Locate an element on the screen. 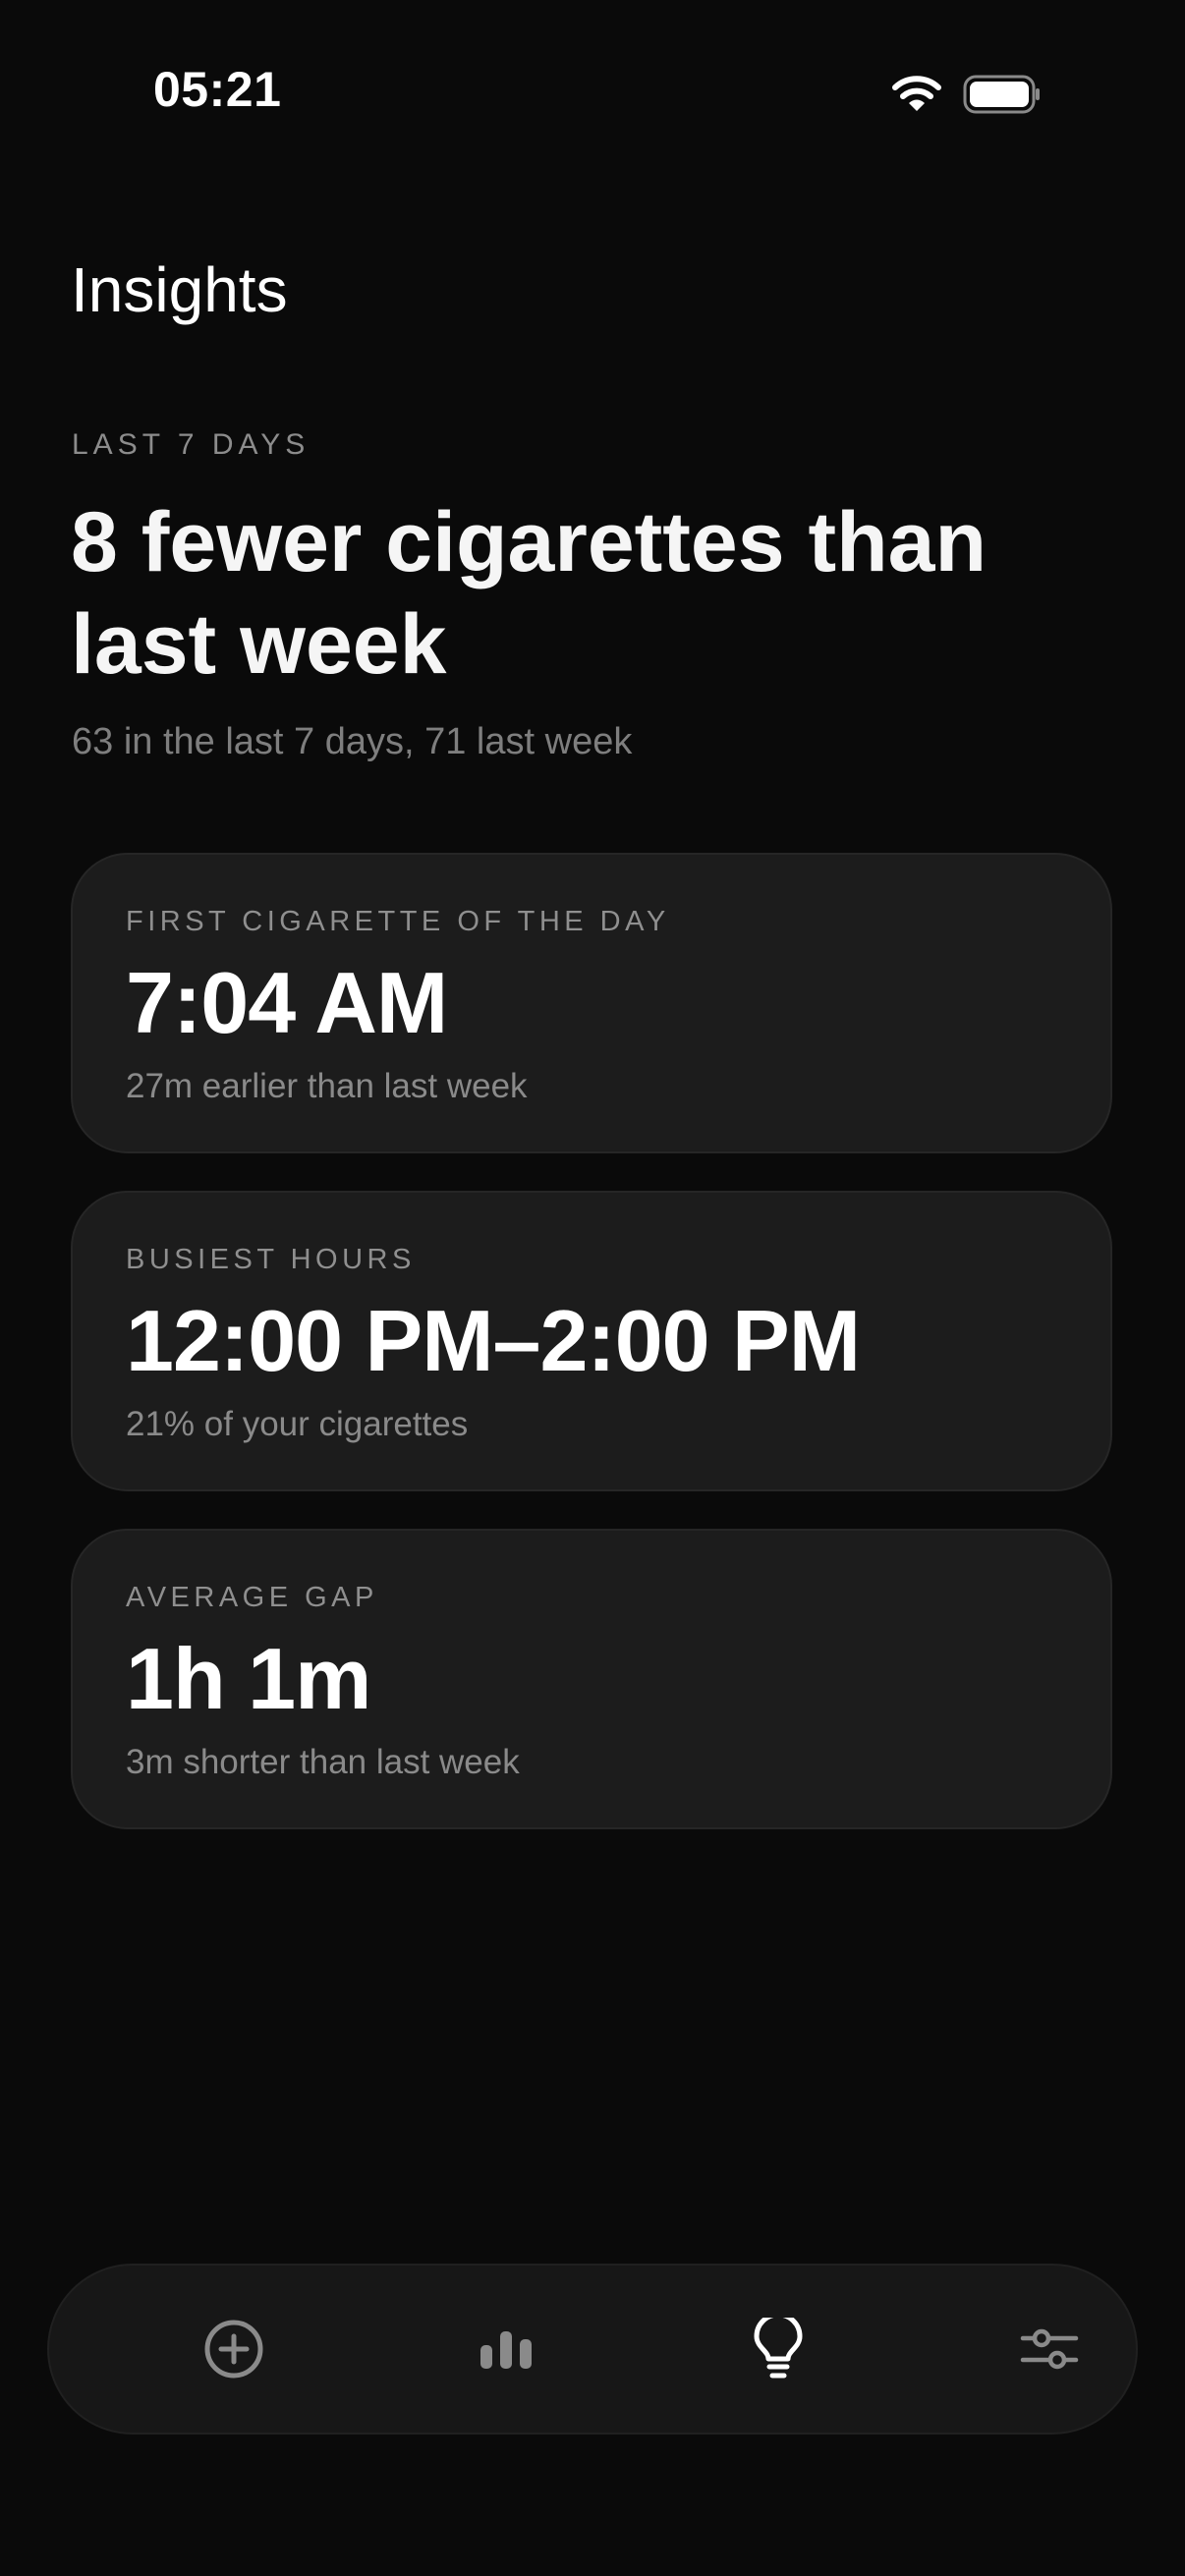 This screenshot has height=2576, width=1185. card-eyebrow: AVERAGE GAP is located at coordinates (252, 1597).